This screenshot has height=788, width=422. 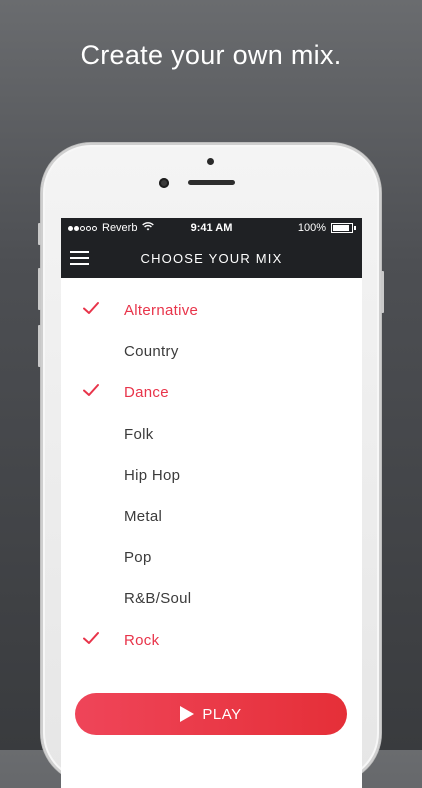 I want to click on nav-bar: CHOOSE YOUR MIX, so click(x=211, y=258).